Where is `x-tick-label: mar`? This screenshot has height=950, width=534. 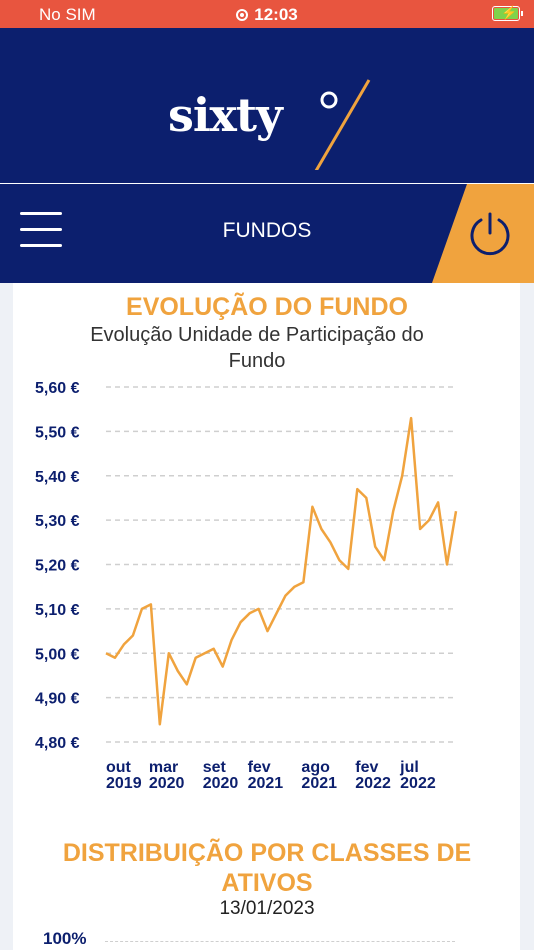 x-tick-label: mar is located at coordinates (163, 767).